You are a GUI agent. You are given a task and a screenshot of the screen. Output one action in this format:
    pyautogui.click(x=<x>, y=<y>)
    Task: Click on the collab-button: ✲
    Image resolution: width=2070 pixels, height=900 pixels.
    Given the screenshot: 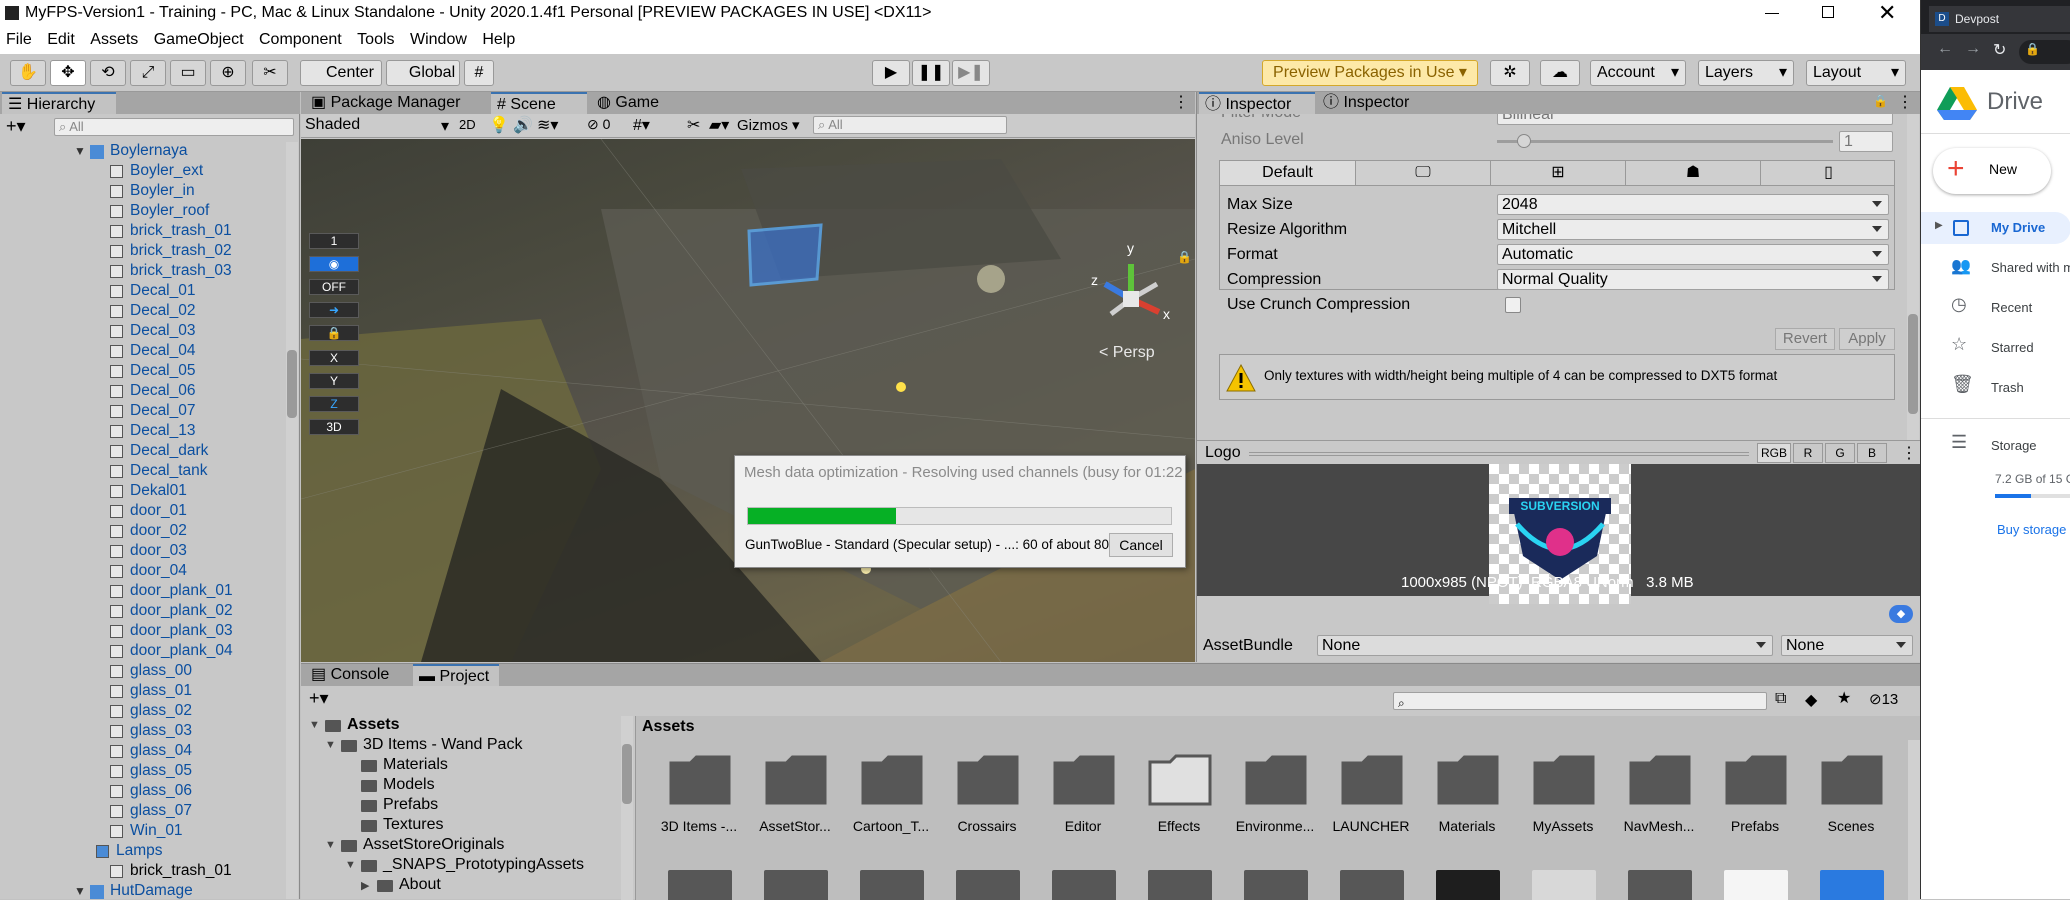 What is the action you would take?
    pyautogui.click(x=1510, y=73)
    